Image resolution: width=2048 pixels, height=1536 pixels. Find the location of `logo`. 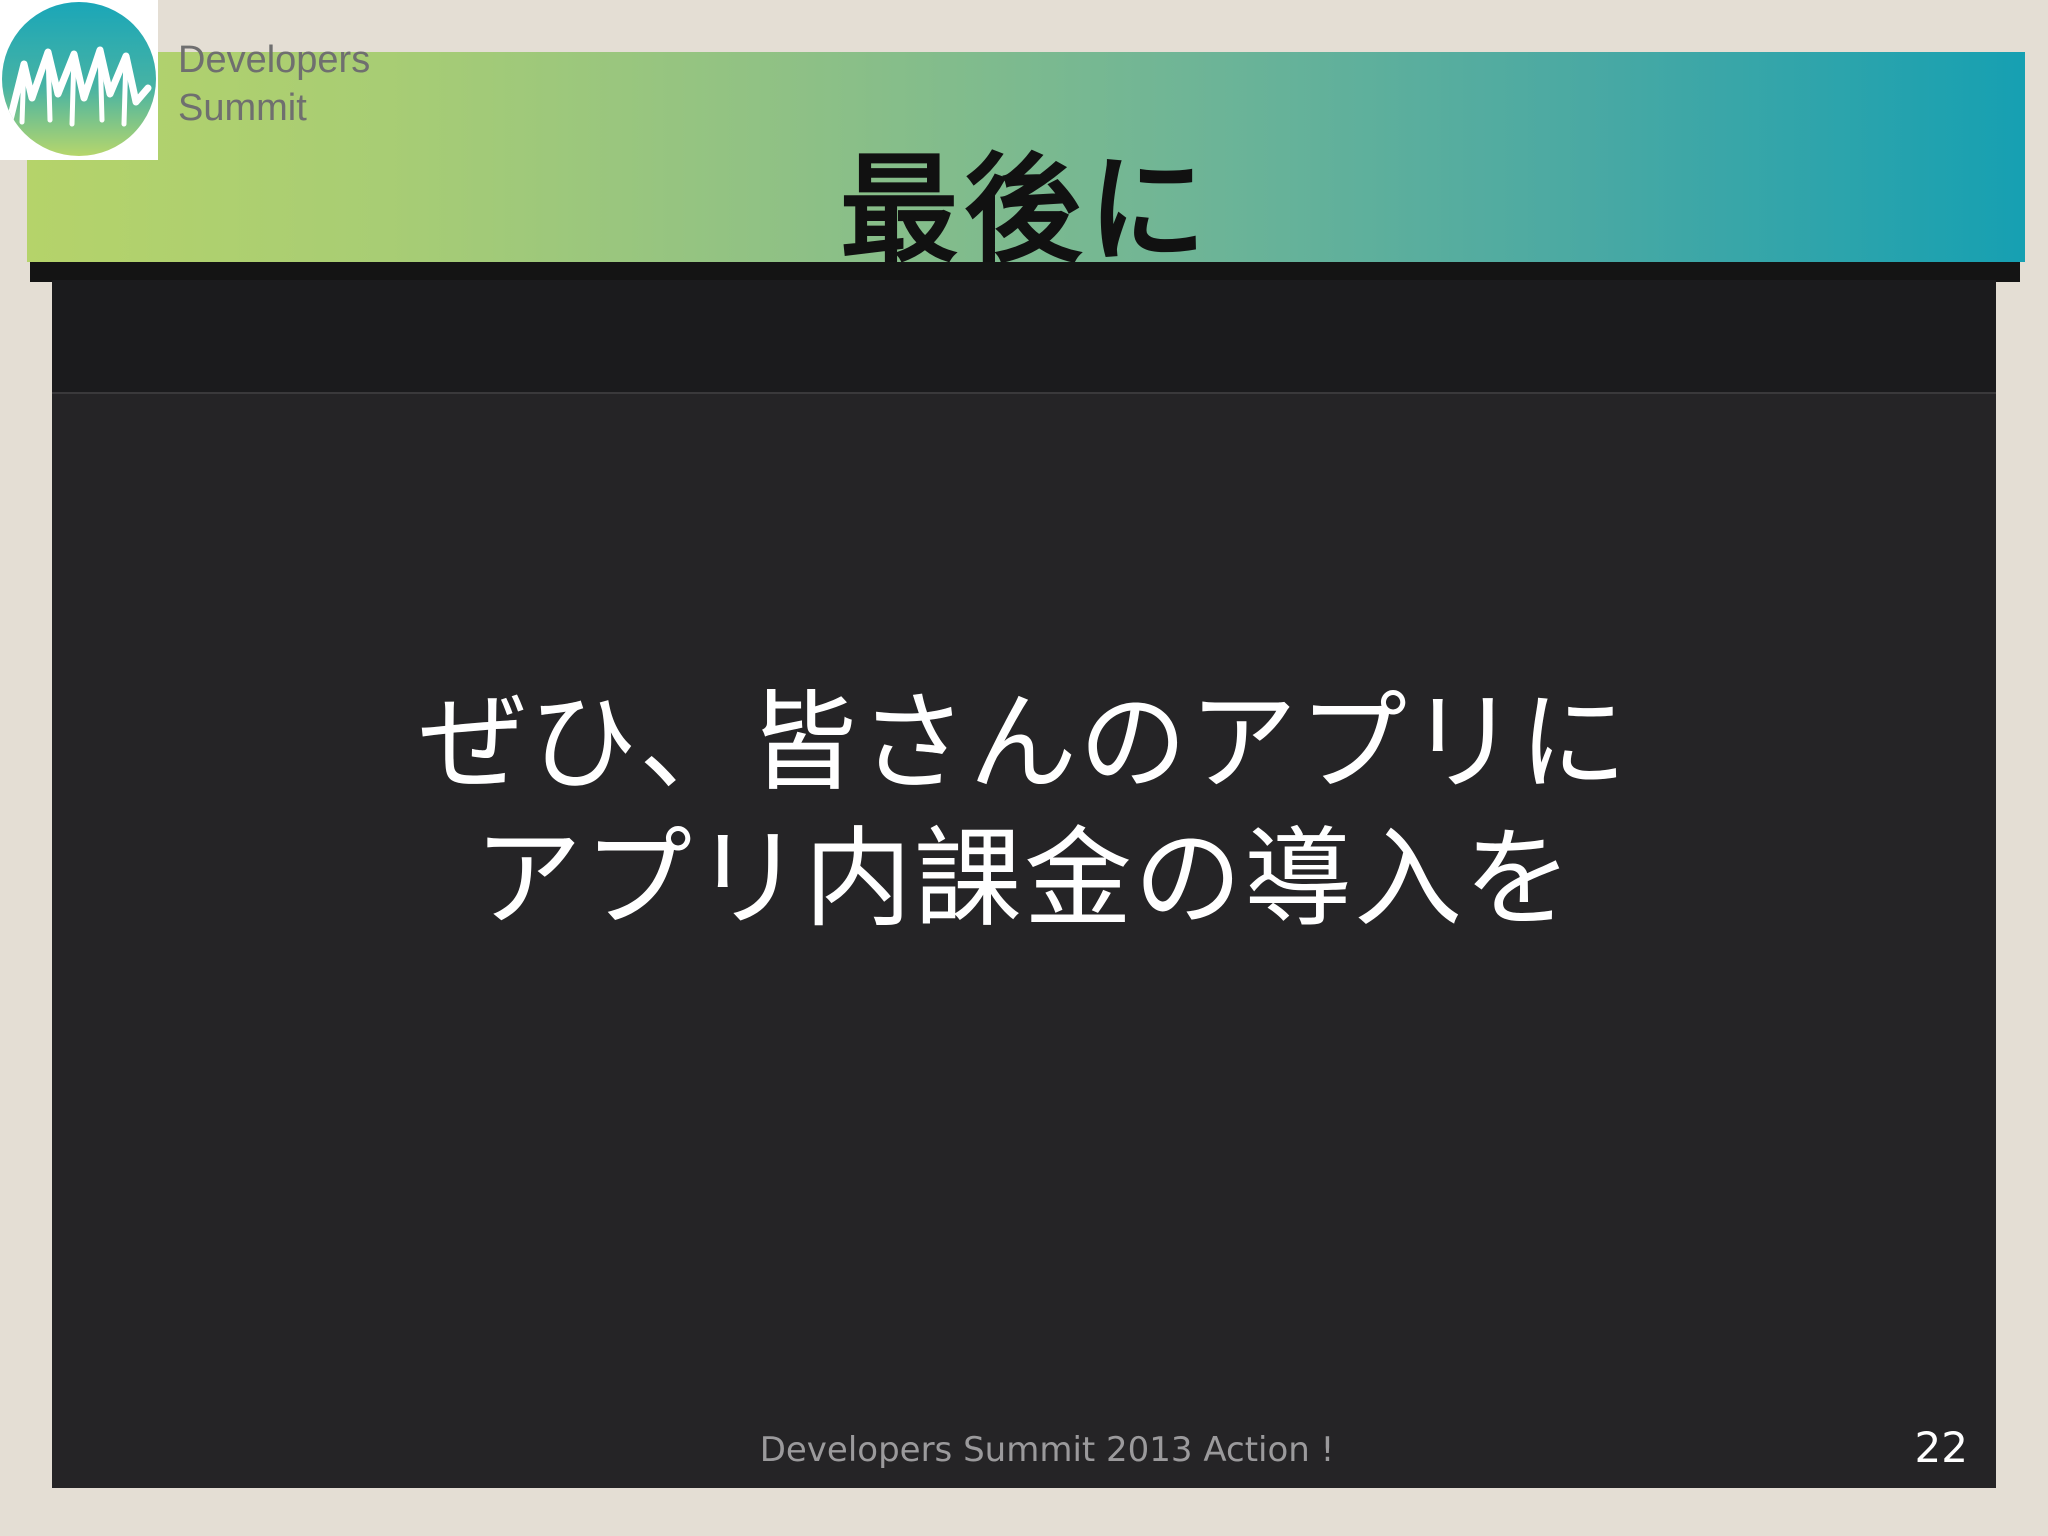

logo is located at coordinates (79, 80).